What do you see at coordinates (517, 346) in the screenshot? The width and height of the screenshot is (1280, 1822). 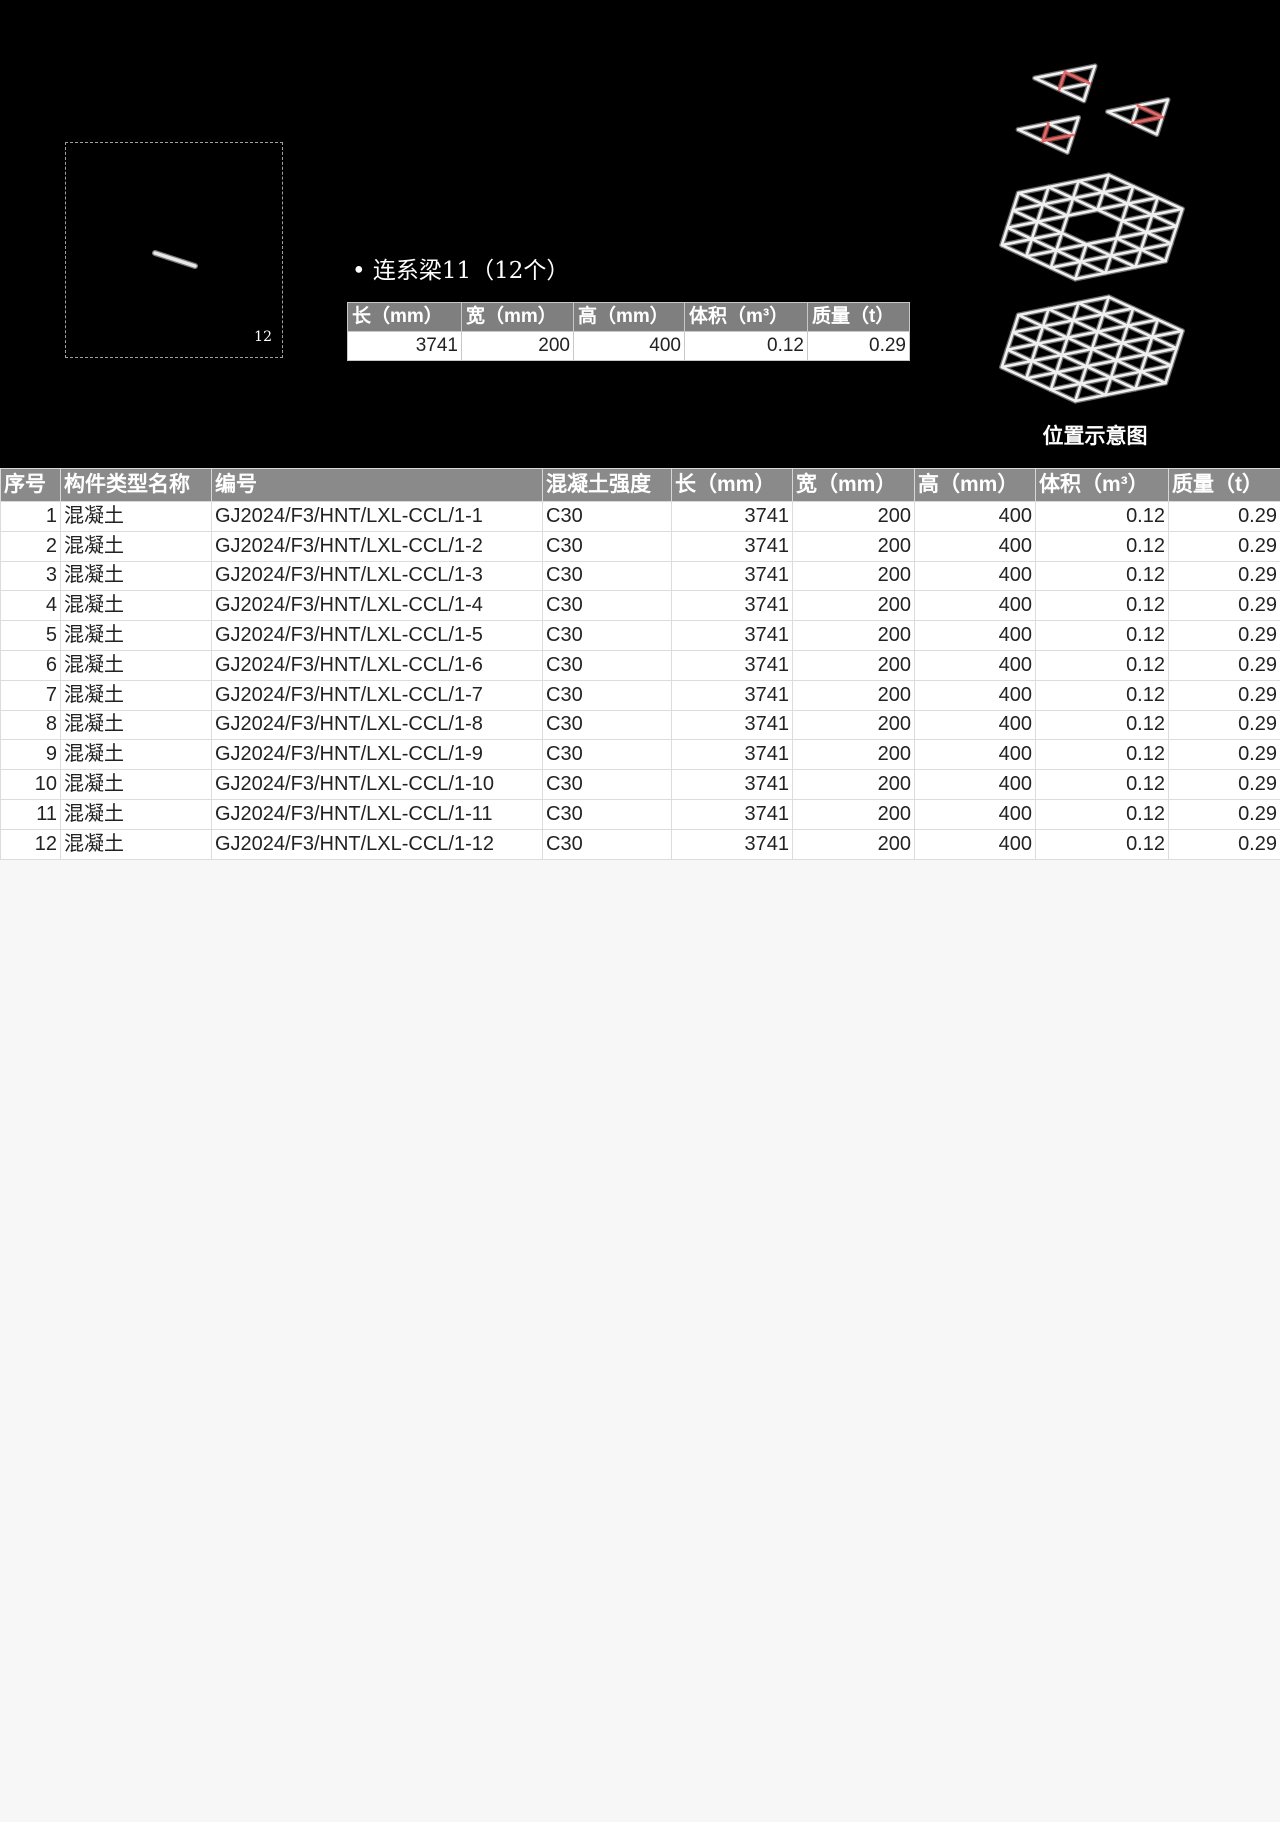 I see `summary-width: 200` at bounding box center [517, 346].